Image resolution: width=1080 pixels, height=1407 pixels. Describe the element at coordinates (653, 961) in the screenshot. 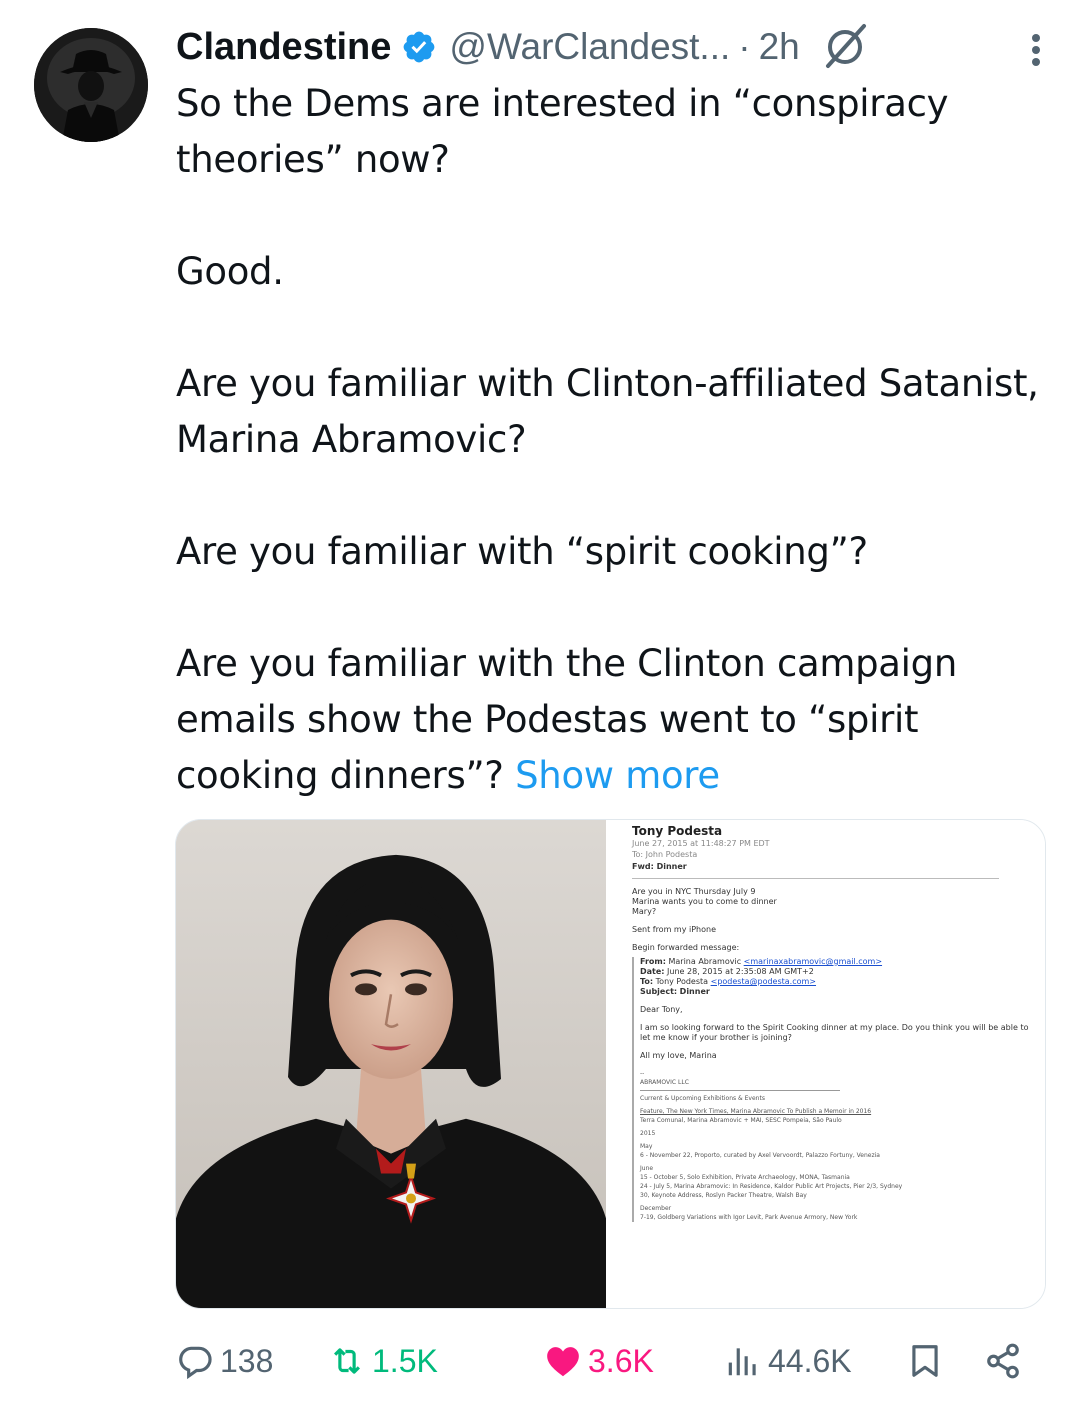

I see `email-label: From:` at that location.